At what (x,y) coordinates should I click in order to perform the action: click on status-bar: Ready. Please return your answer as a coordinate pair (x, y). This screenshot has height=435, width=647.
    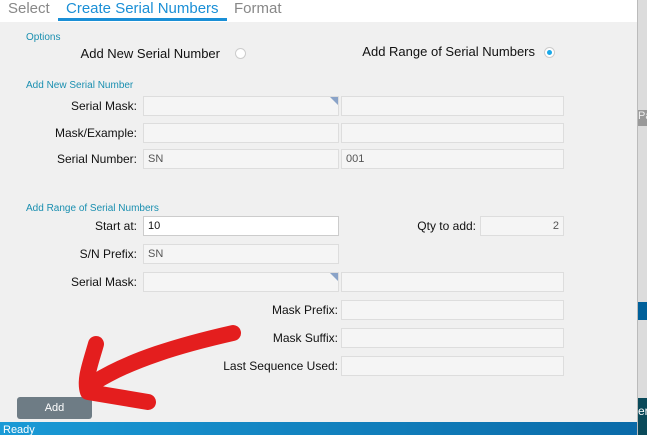
    Looking at the image, I should click on (318, 428).